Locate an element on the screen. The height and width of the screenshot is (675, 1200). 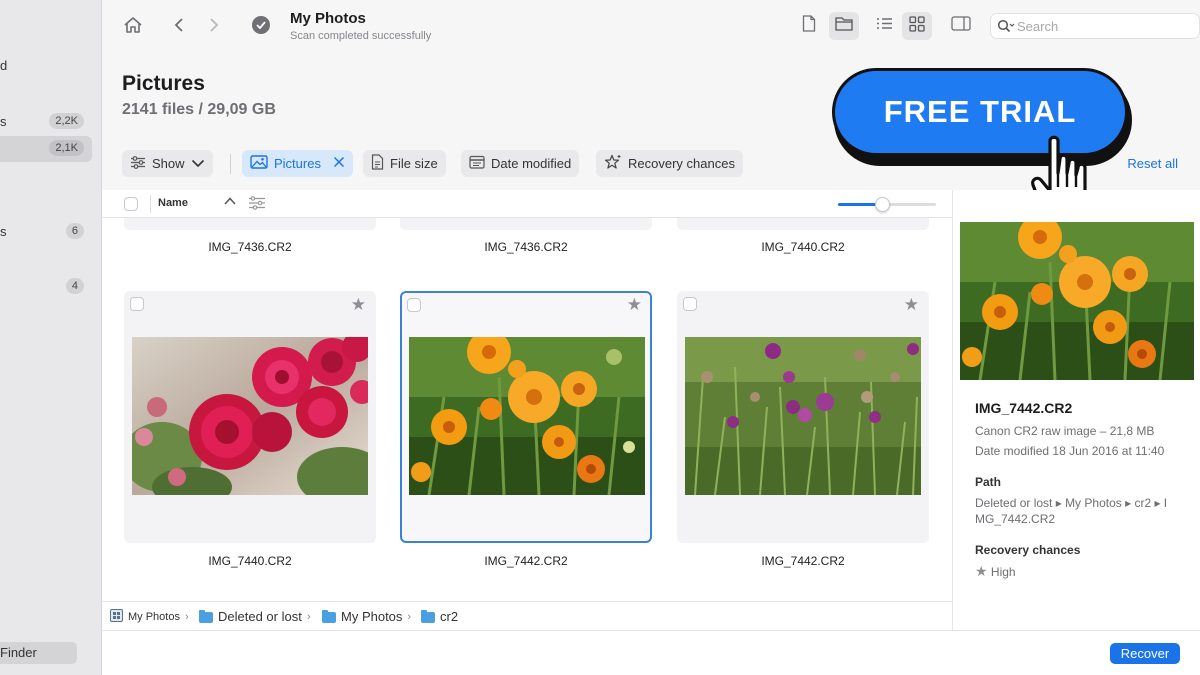
photo-thumbnail-roses is located at coordinates (250, 416).